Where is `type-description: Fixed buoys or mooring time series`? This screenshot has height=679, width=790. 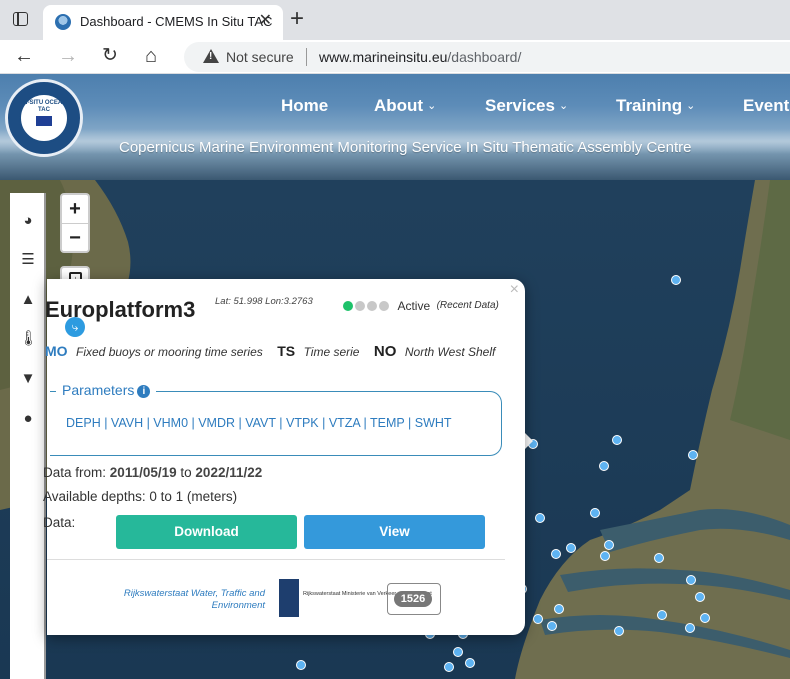
type-description: Fixed buoys or mooring time series is located at coordinates (169, 352).